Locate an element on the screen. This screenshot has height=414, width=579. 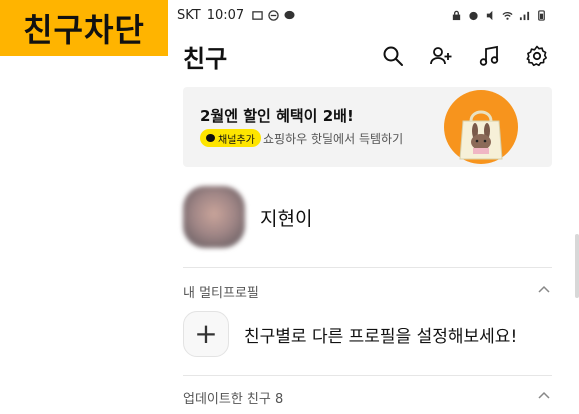
alarm-icon is located at coordinates (473, 15).